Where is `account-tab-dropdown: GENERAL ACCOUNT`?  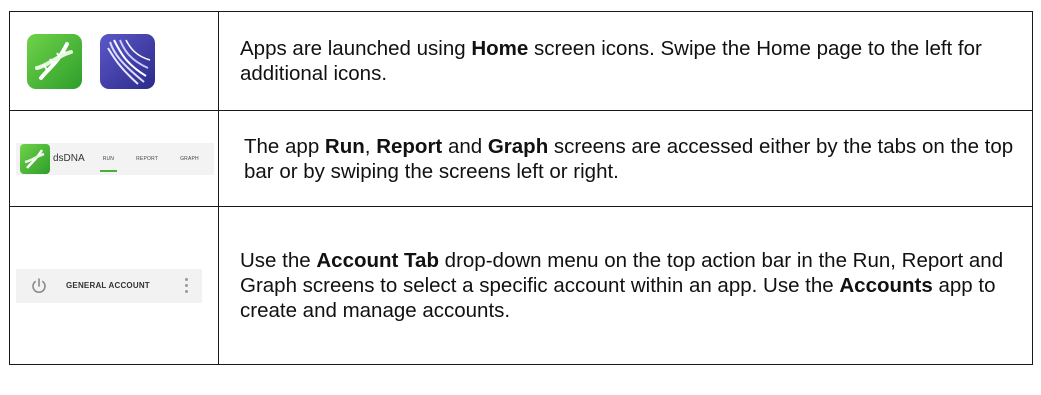
account-tab-dropdown: GENERAL ACCOUNT is located at coordinates (125, 285).